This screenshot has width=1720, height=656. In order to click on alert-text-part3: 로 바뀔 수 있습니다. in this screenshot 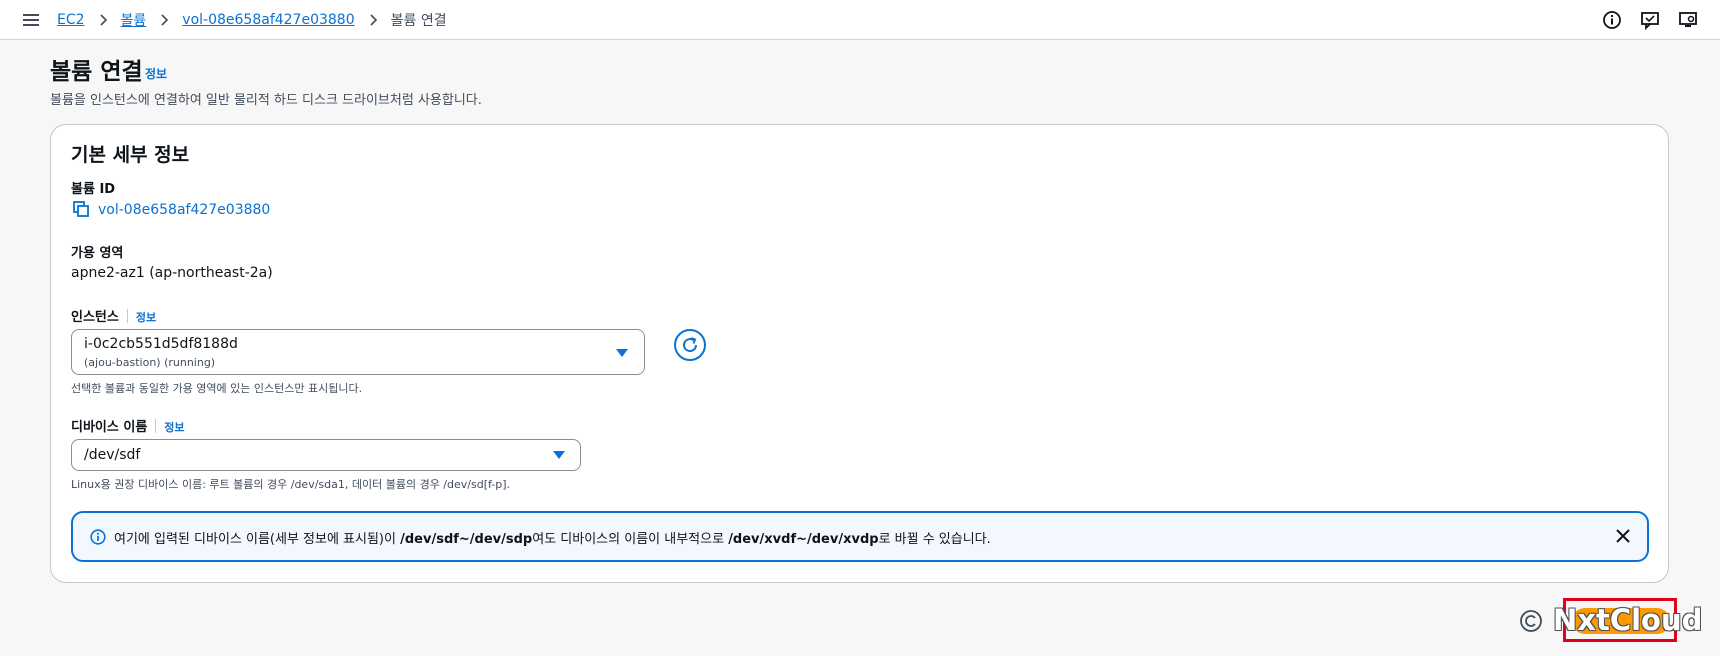, I will do `click(934, 539)`.